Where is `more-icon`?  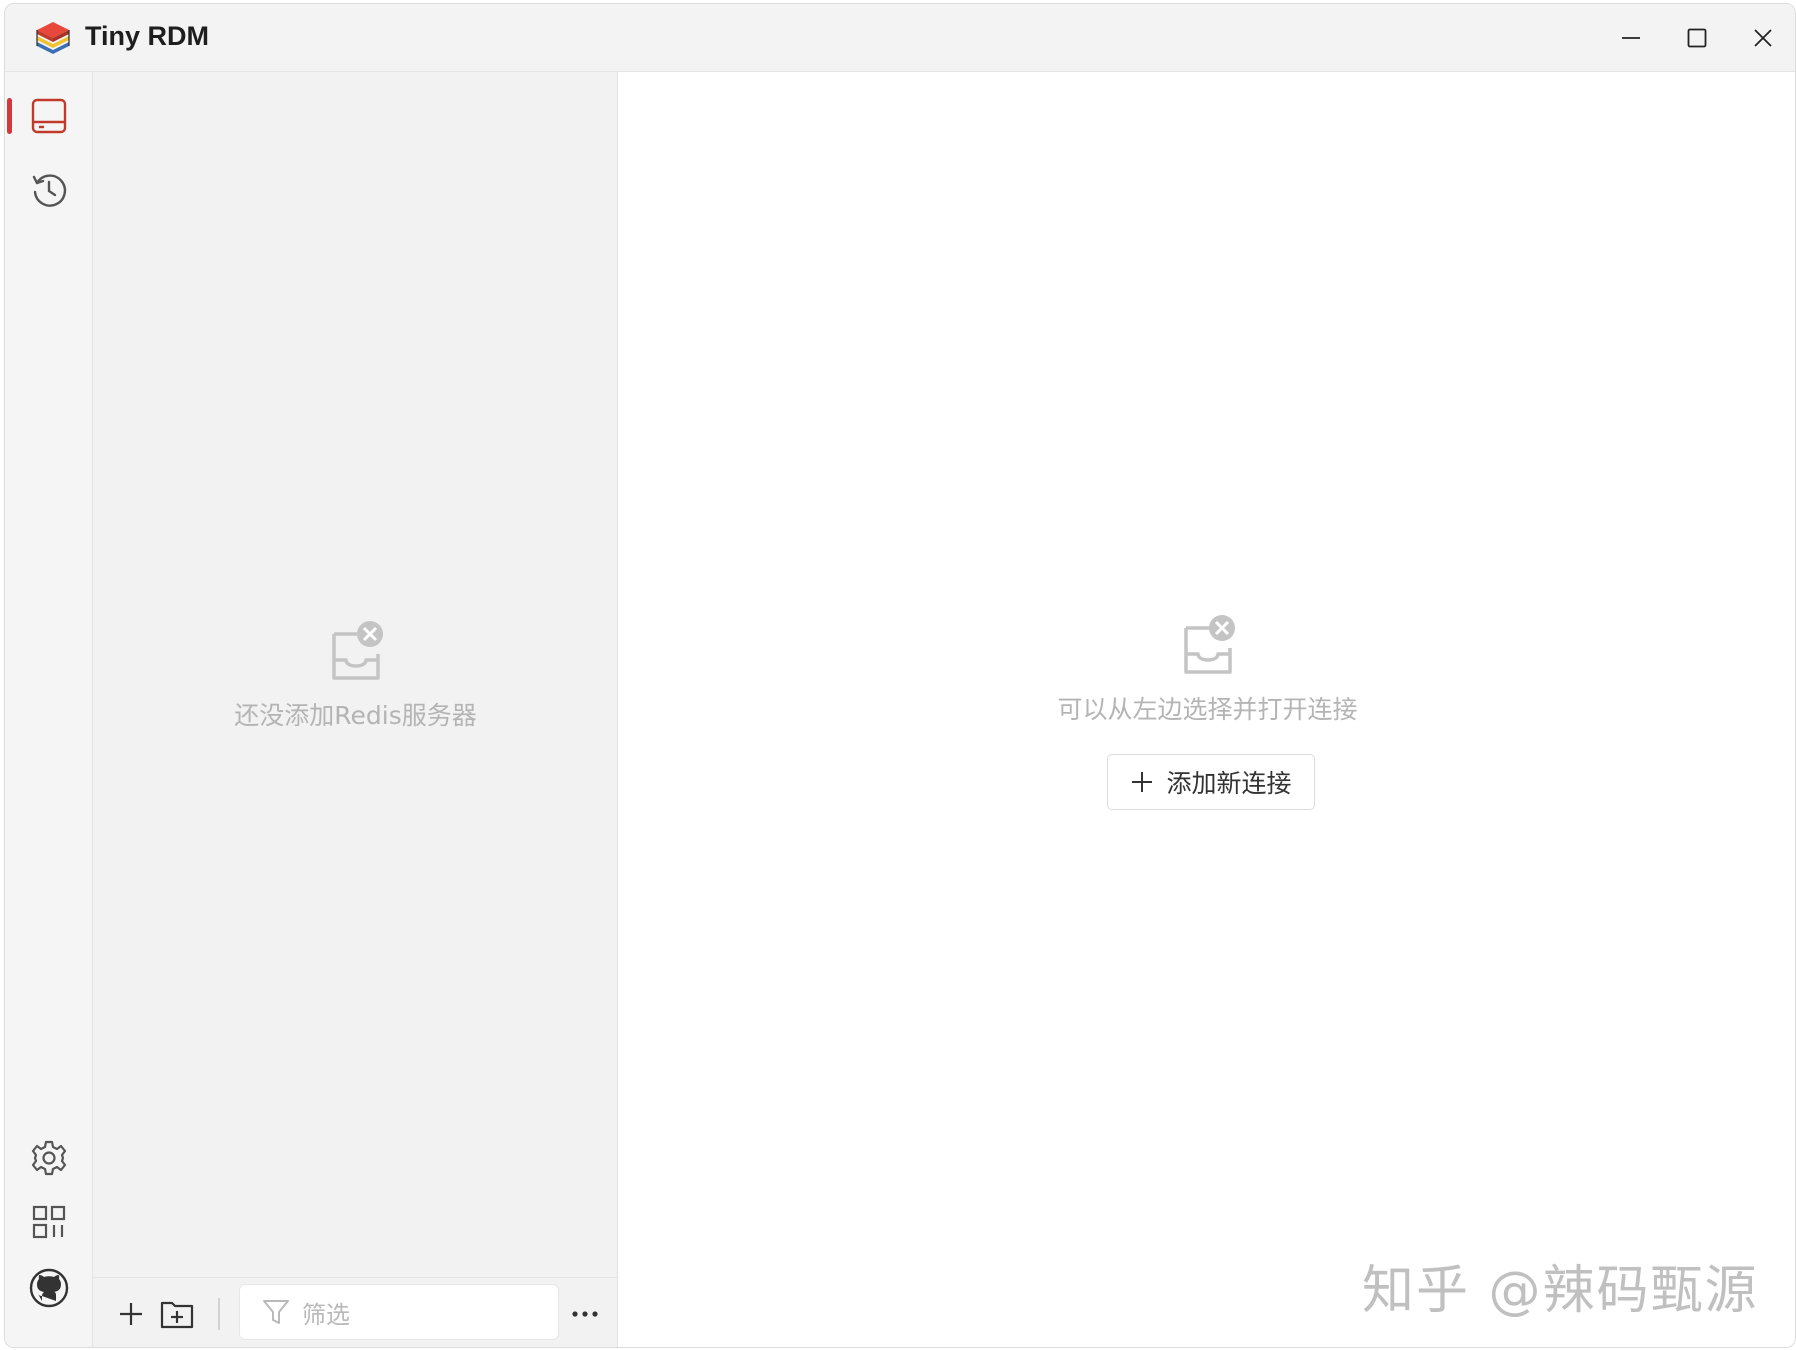
more-icon is located at coordinates (585, 1314).